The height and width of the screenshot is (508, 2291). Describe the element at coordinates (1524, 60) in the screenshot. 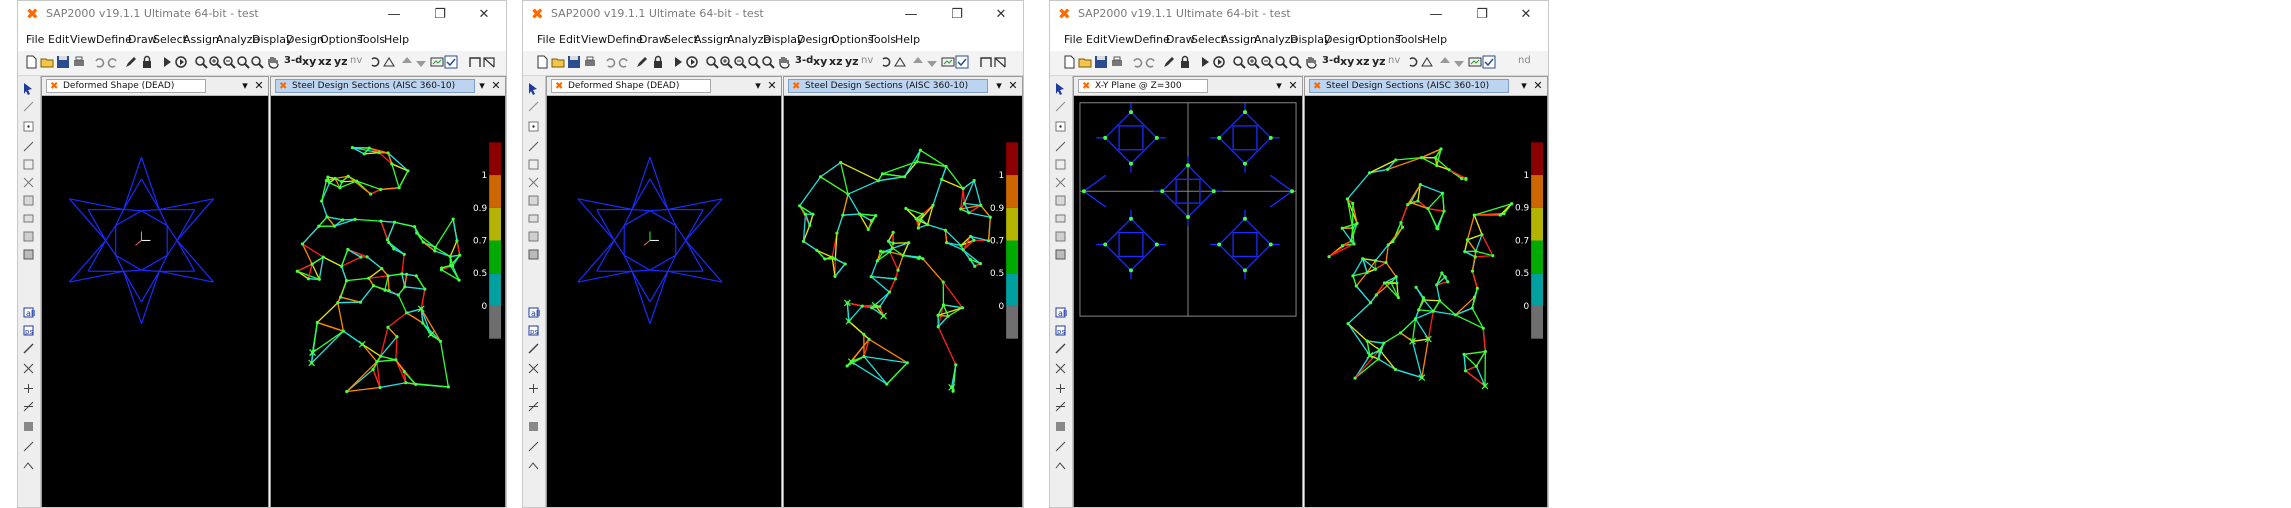

I see `view-nd-button: nd` at that location.